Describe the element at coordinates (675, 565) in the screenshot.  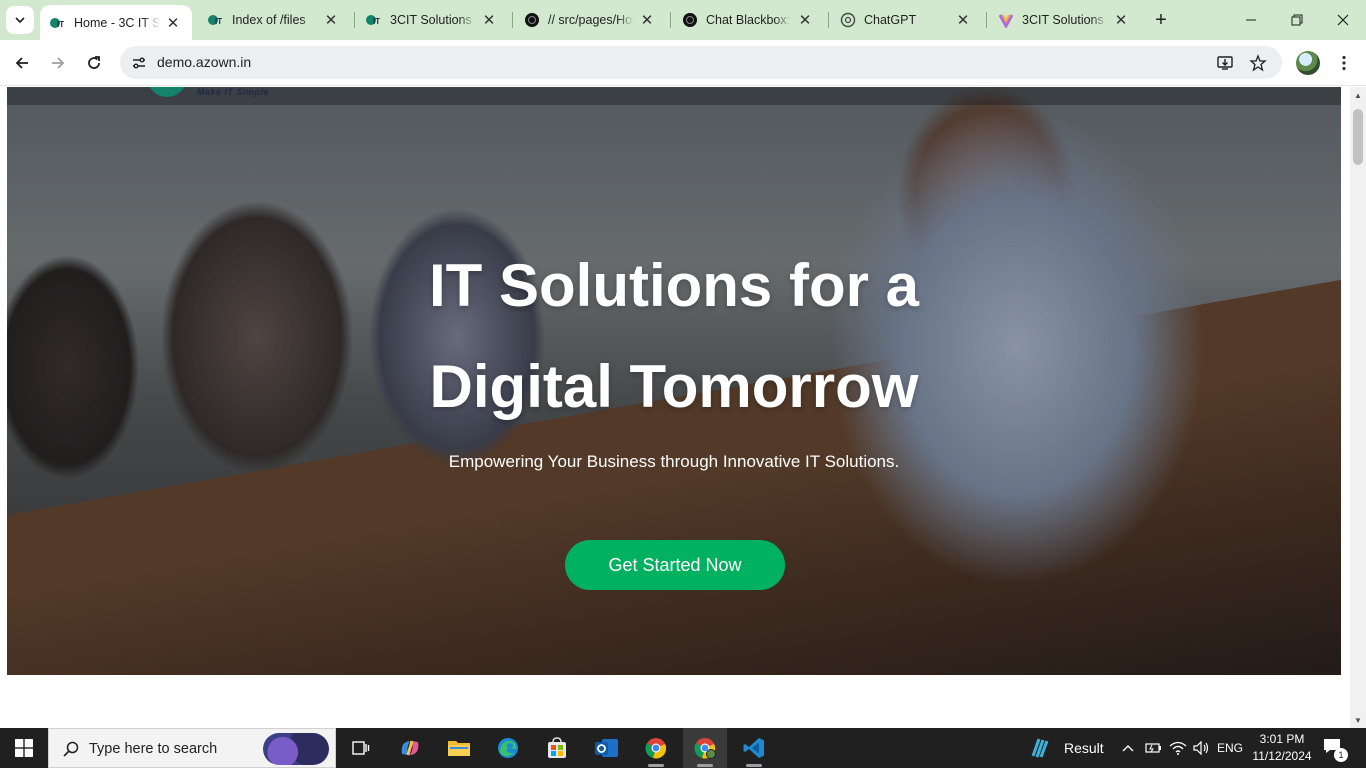
I see `get-started-button: Get Started Now` at that location.